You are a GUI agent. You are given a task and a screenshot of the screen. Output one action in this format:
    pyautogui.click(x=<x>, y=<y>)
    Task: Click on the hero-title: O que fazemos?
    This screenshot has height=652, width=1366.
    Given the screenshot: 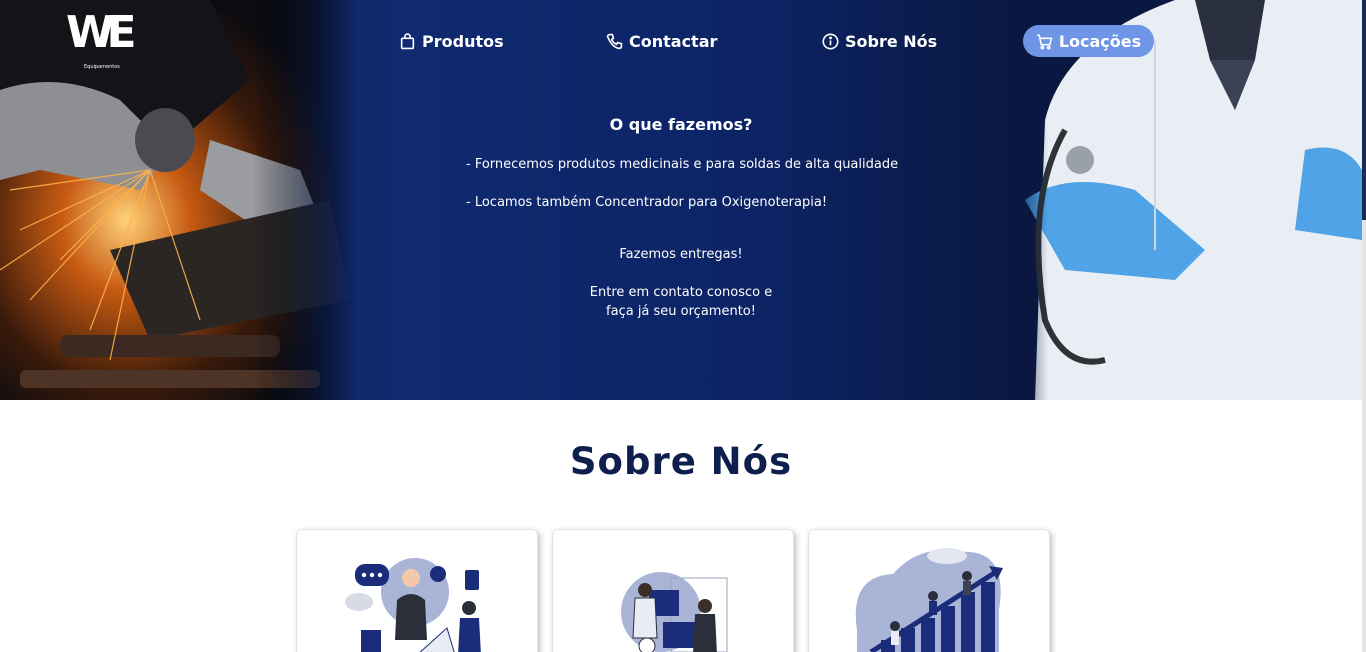 What is the action you would take?
    pyautogui.click(x=681, y=124)
    